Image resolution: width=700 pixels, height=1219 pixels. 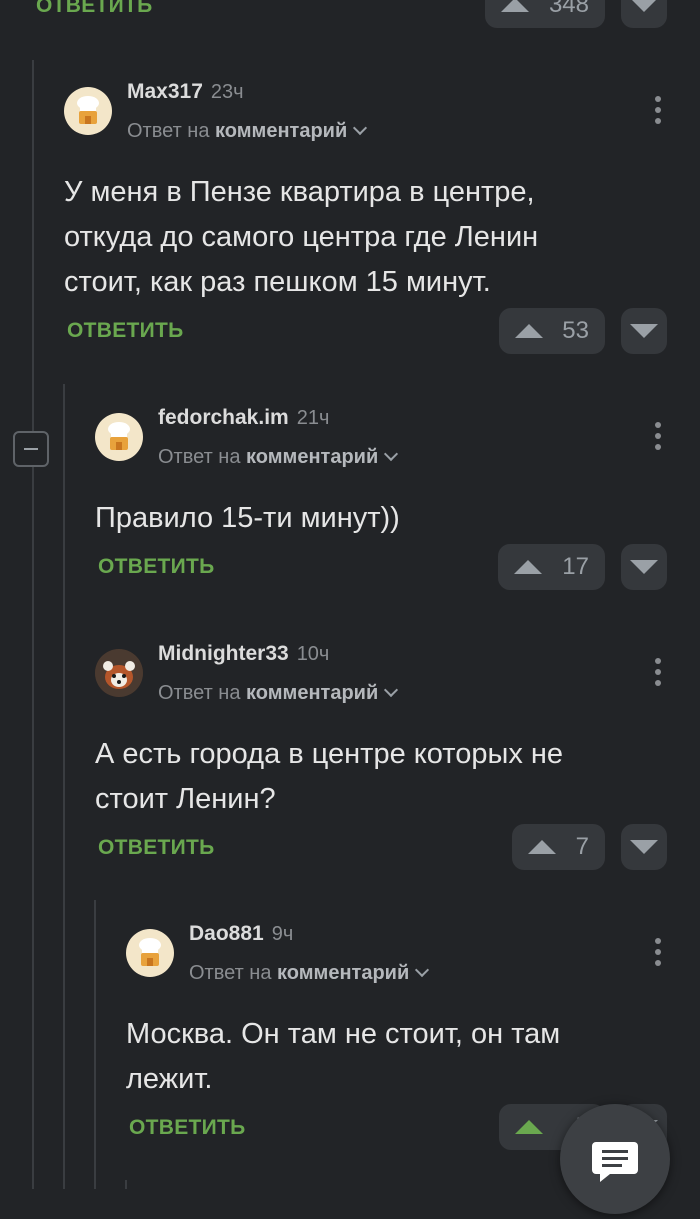 What do you see at coordinates (227, 92) in the screenshot?
I see `timestamp: 23ч` at bounding box center [227, 92].